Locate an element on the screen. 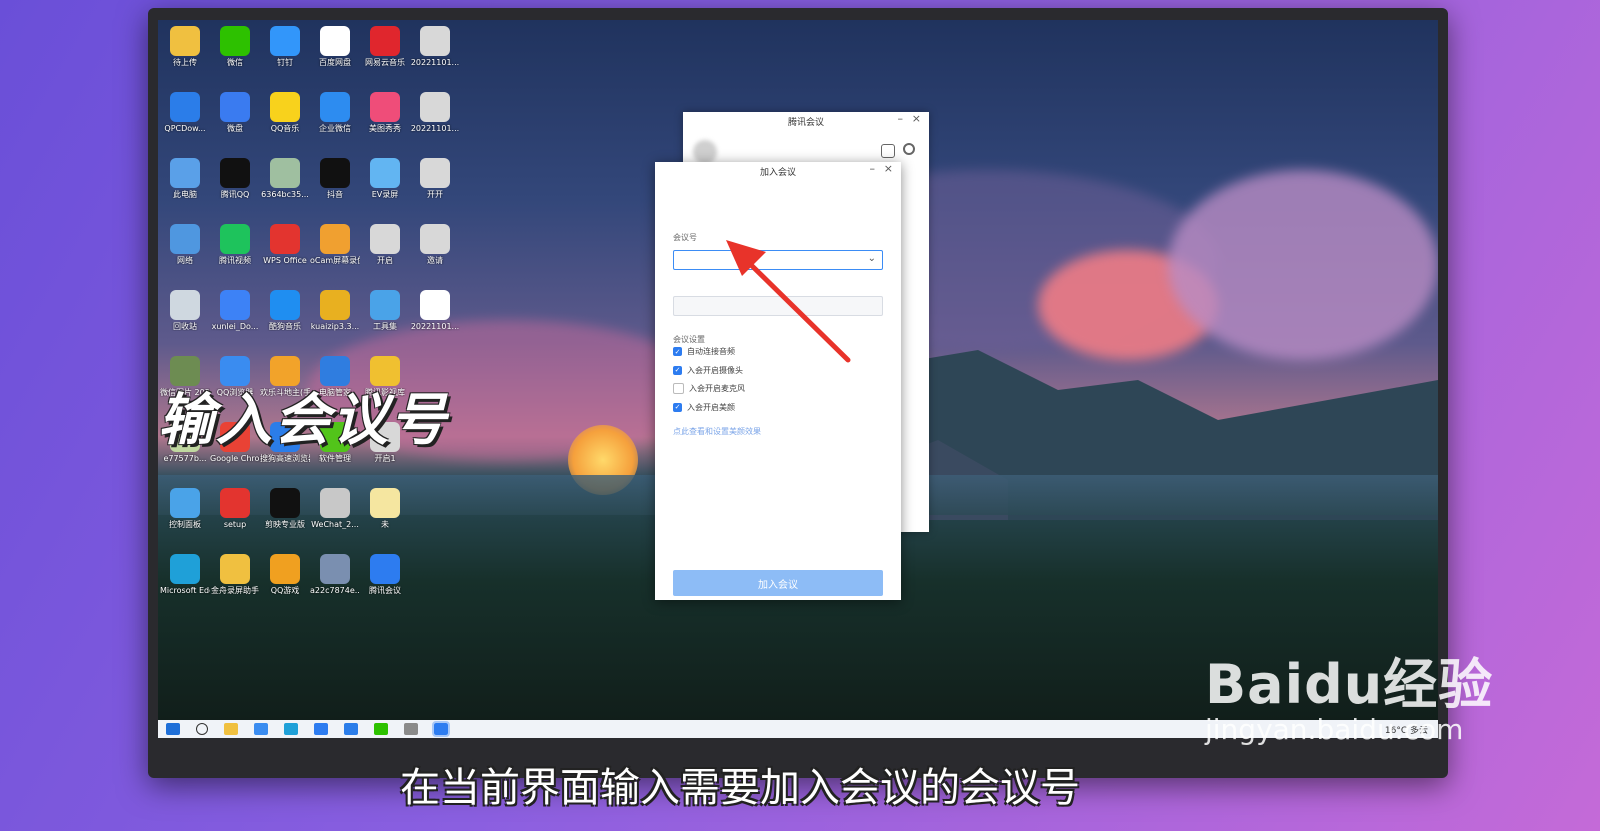  watermark-brand: Baidu经验 is located at coordinates (1349, 684).